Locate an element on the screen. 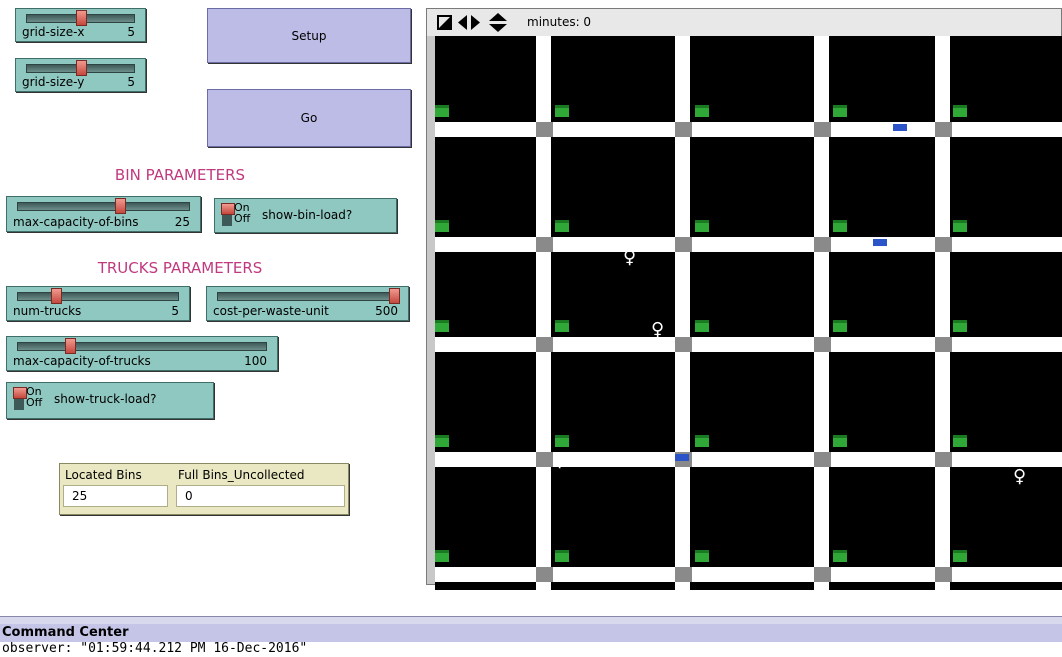  monitor-label: Full Bins_Uncollected is located at coordinates (241, 475).